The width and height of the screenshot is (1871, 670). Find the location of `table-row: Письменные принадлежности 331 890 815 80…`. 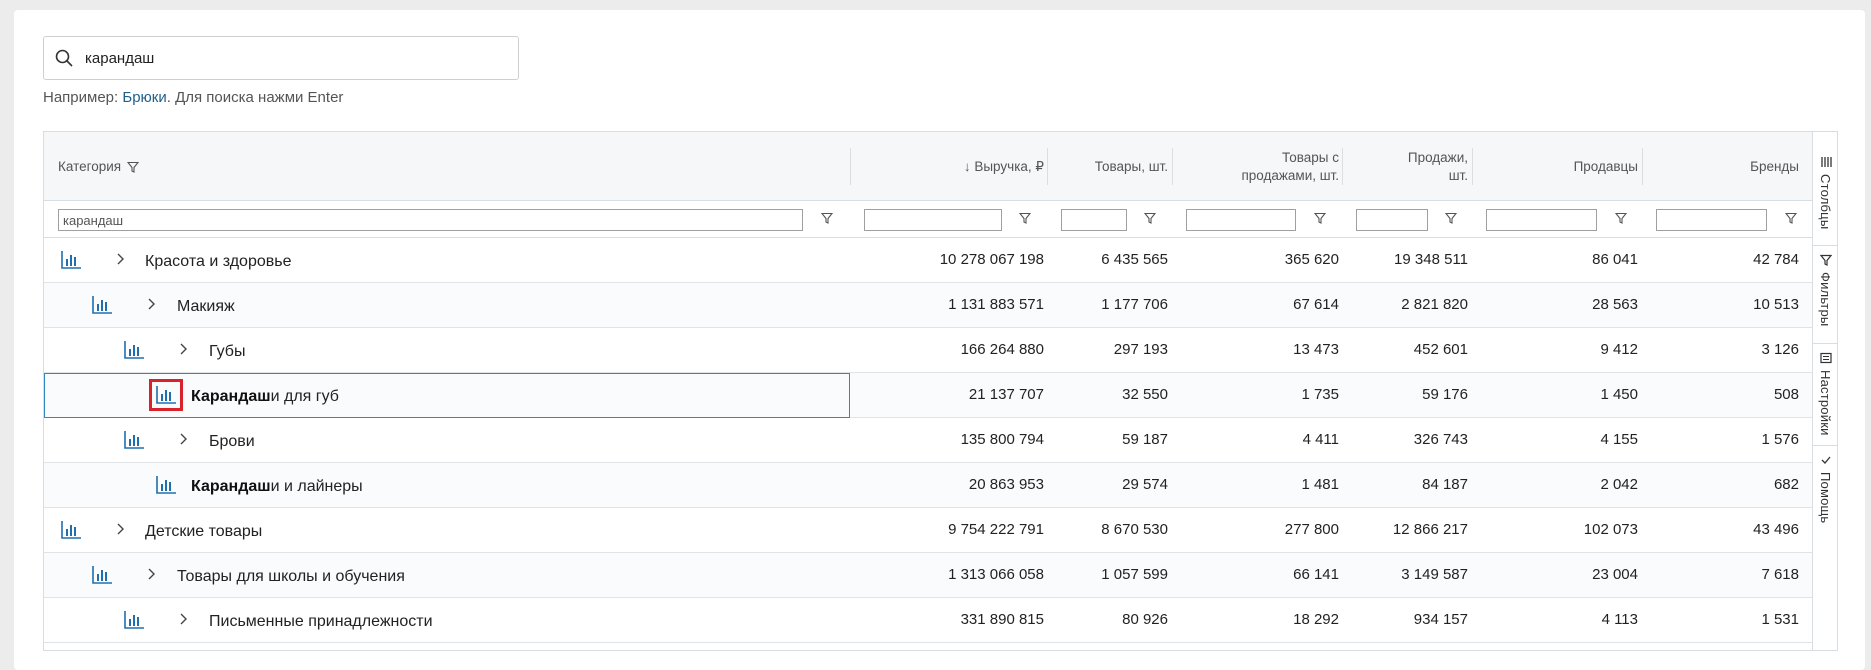

table-row: Письменные принадлежности 331 890 815 80… is located at coordinates (928, 620).